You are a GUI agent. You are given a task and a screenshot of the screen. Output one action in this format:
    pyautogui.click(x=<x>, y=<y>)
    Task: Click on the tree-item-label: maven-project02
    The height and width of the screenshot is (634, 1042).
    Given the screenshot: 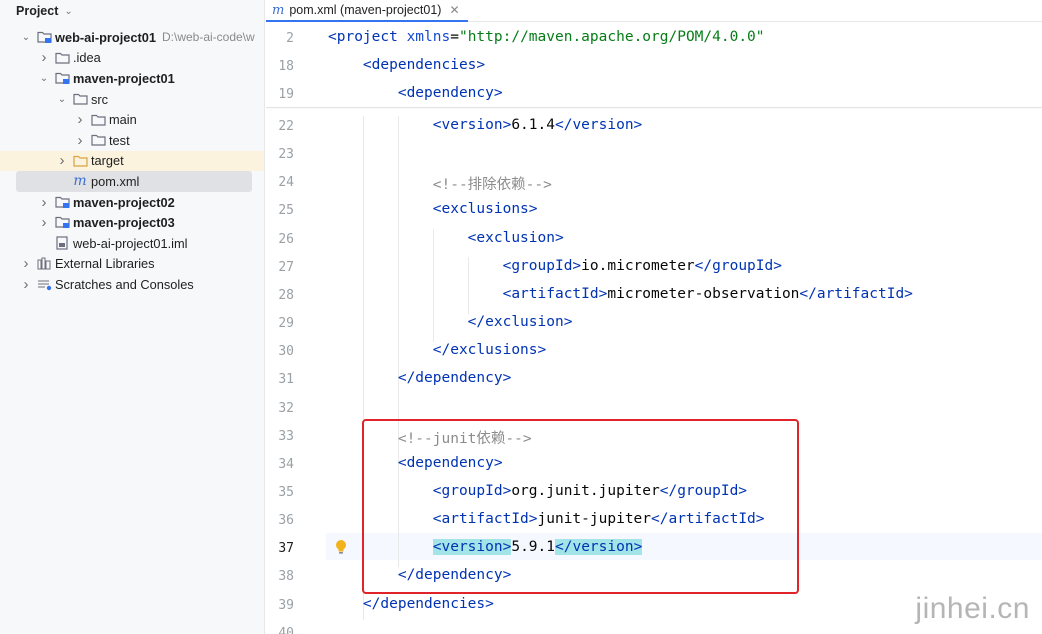 What is the action you would take?
    pyautogui.click(x=124, y=202)
    